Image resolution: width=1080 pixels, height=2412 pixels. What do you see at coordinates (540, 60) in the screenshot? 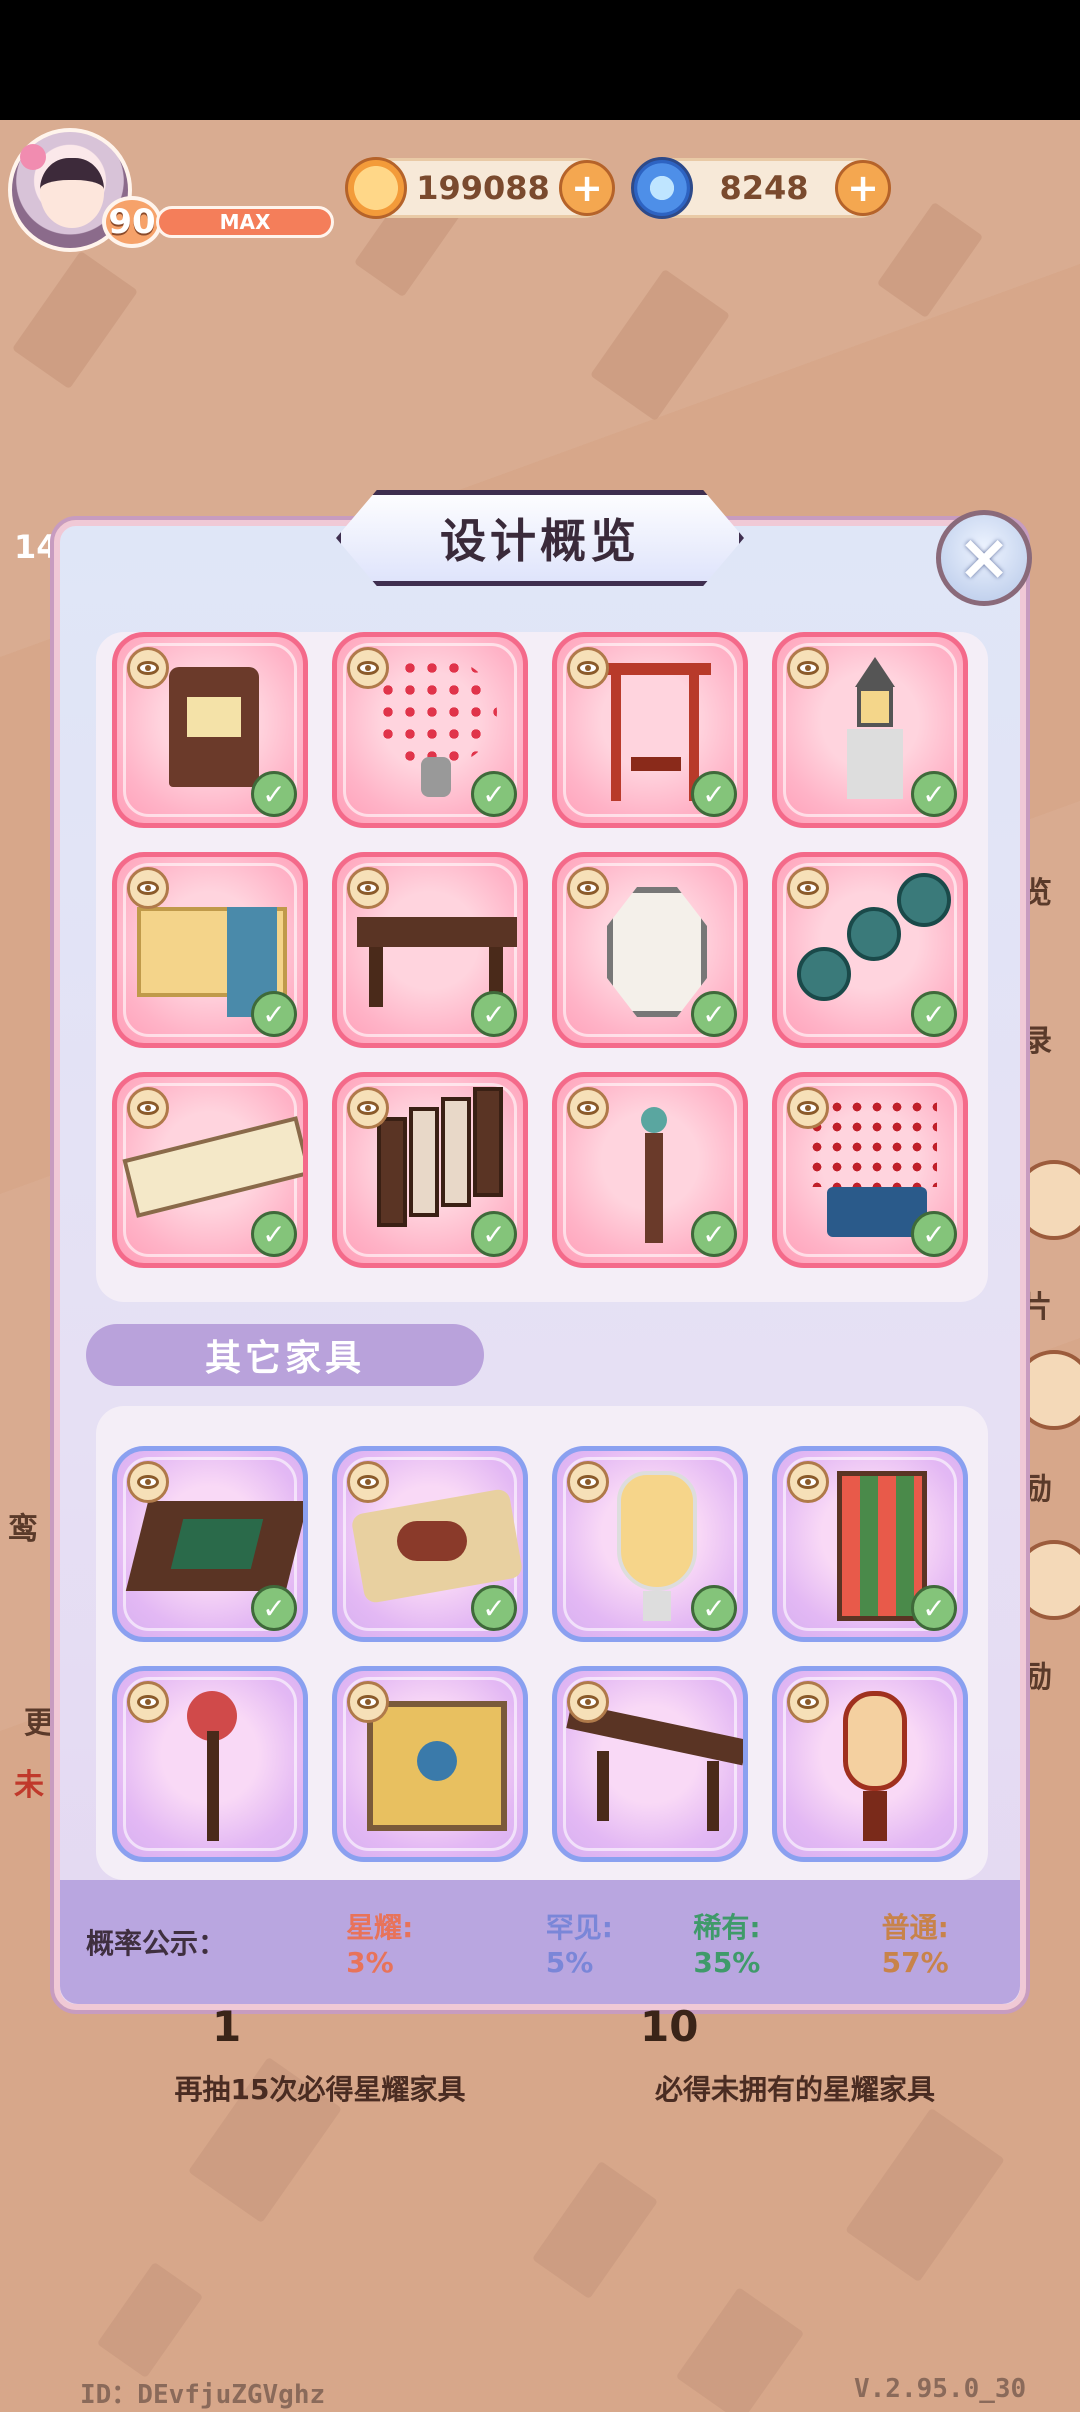
I see `status-bar` at bounding box center [540, 60].